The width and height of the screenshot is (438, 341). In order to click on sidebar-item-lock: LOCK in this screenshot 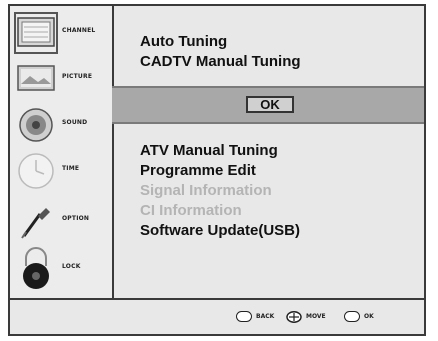, I will do `click(60, 269)`.